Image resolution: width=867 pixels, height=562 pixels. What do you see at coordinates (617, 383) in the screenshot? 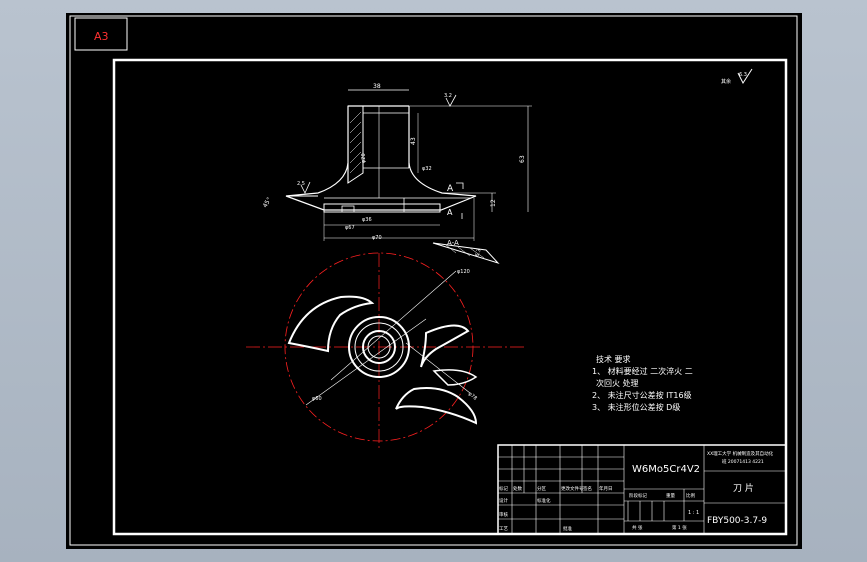
I see `note-line-2: 次回火 处理` at bounding box center [617, 383].